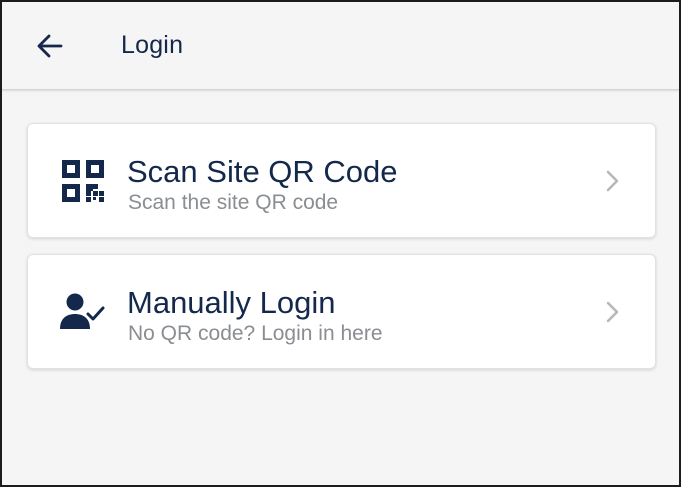 The width and height of the screenshot is (681, 487). Describe the element at coordinates (255, 333) in the screenshot. I see `manual-login-subtitle: No QR code? Login in here` at that location.